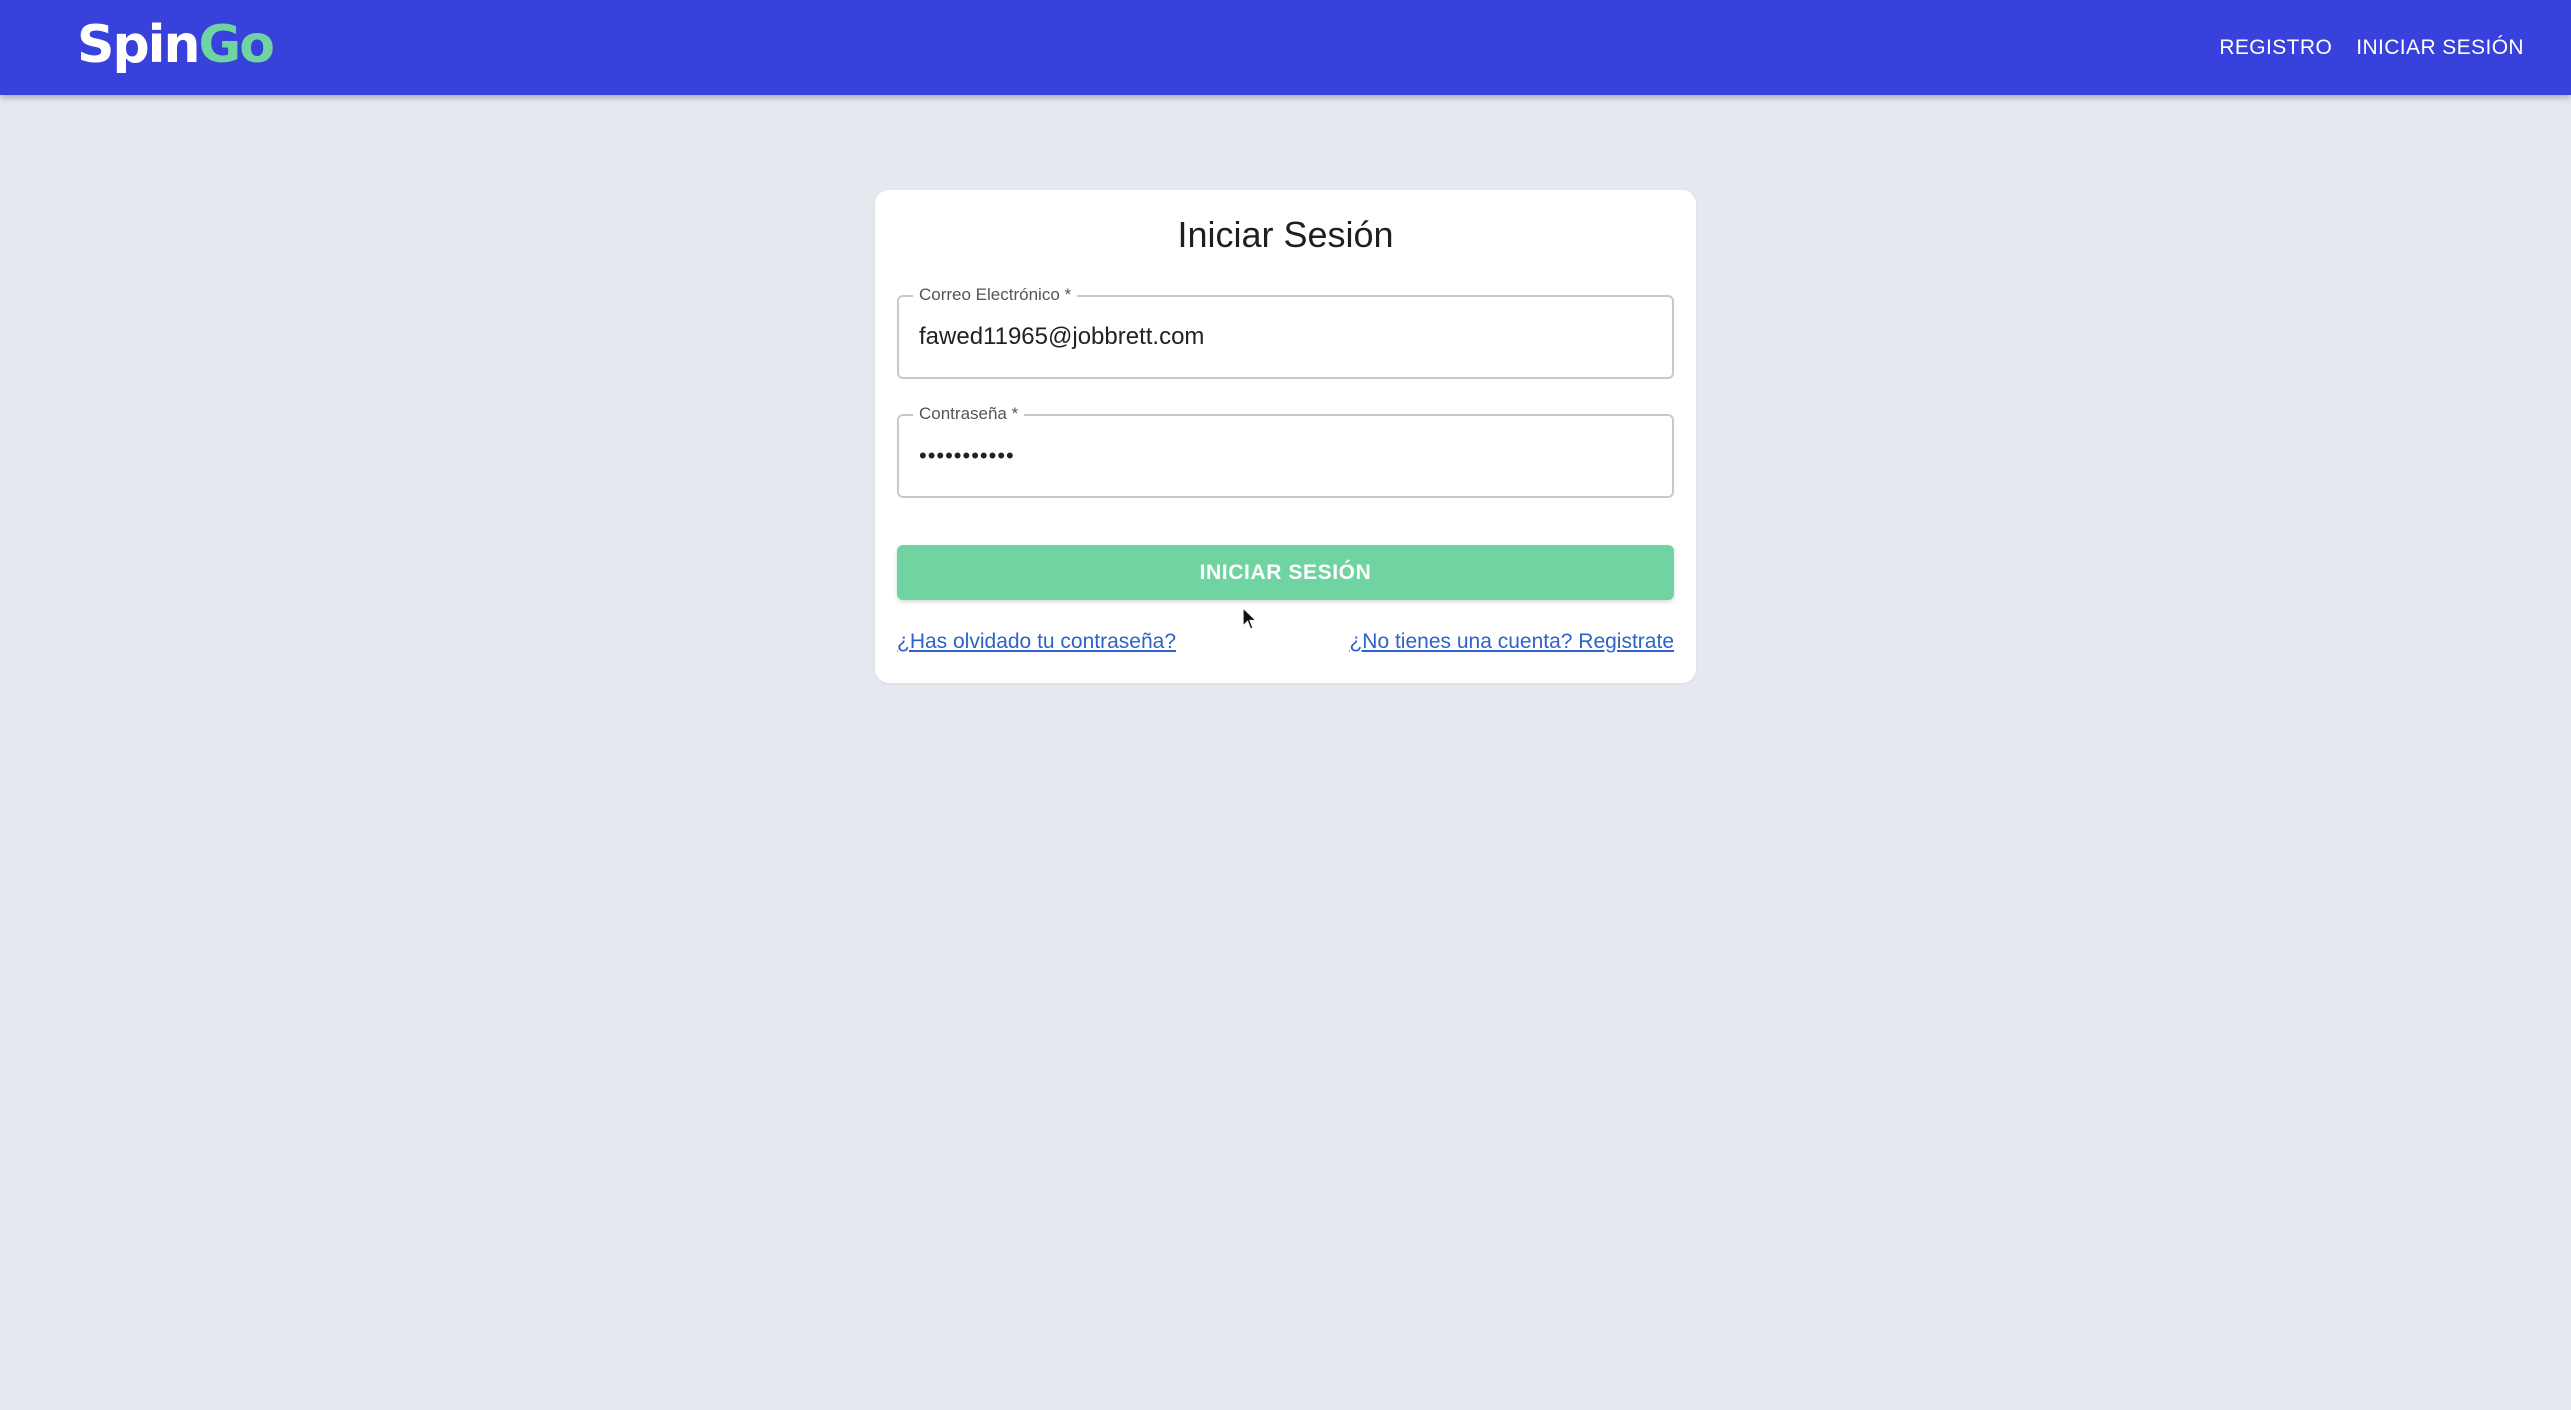 The width and height of the screenshot is (2571, 1410). I want to click on logo-text-go: Go, so click(236, 45).